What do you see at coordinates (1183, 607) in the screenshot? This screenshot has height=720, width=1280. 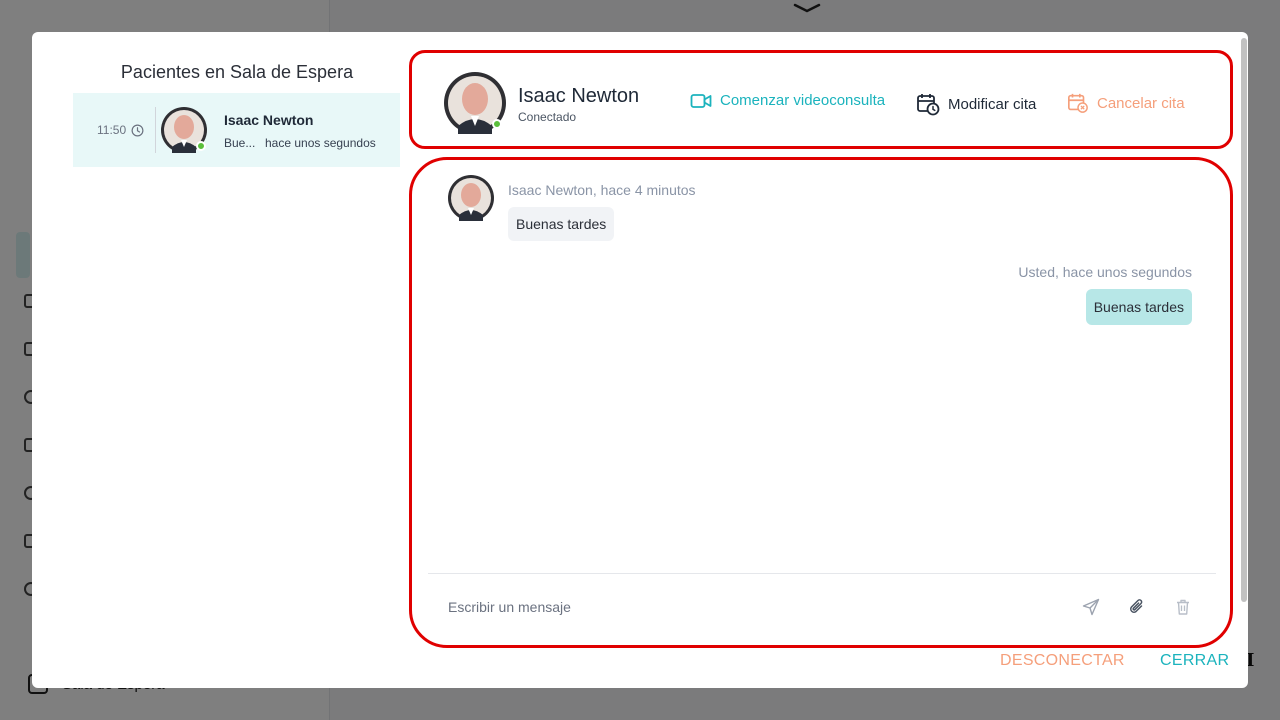 I see `trash-icon` at bounding box center [1183, 607].